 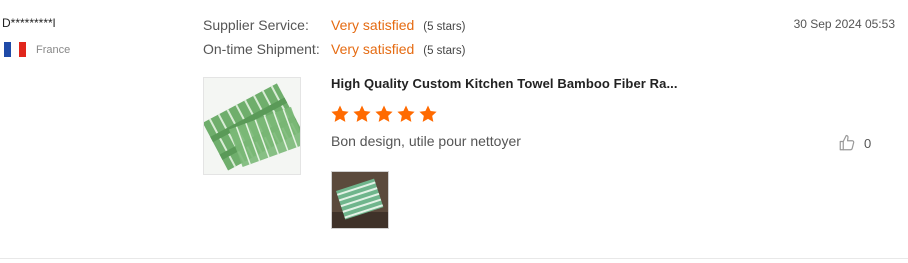 What do you see at coordinates (847, 142) in the screenshot?
I see `thumbs-up-icon` at bounding box center [847, 142].